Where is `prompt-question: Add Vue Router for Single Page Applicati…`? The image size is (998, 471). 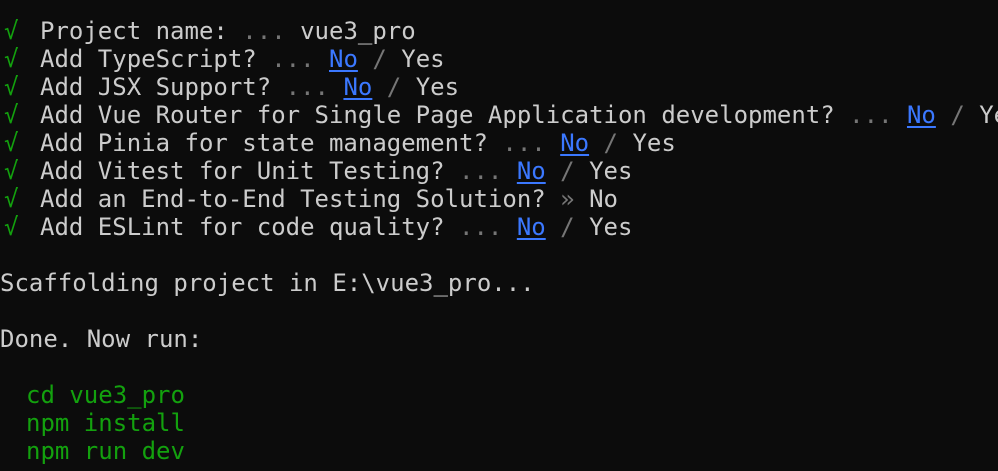
prompt-question: Add Vue Router for Single Page Applicati… is located at coordinates (437, 115).